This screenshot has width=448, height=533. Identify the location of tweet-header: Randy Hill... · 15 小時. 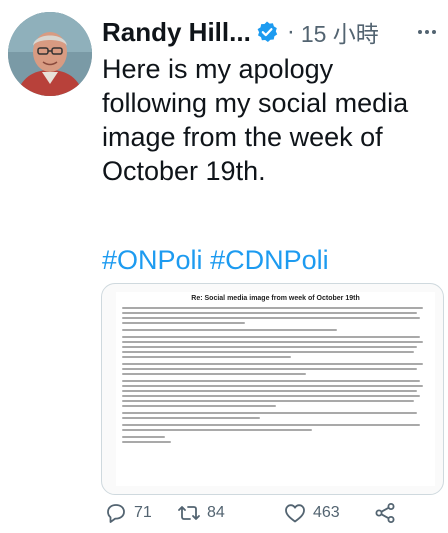
(272, 32).